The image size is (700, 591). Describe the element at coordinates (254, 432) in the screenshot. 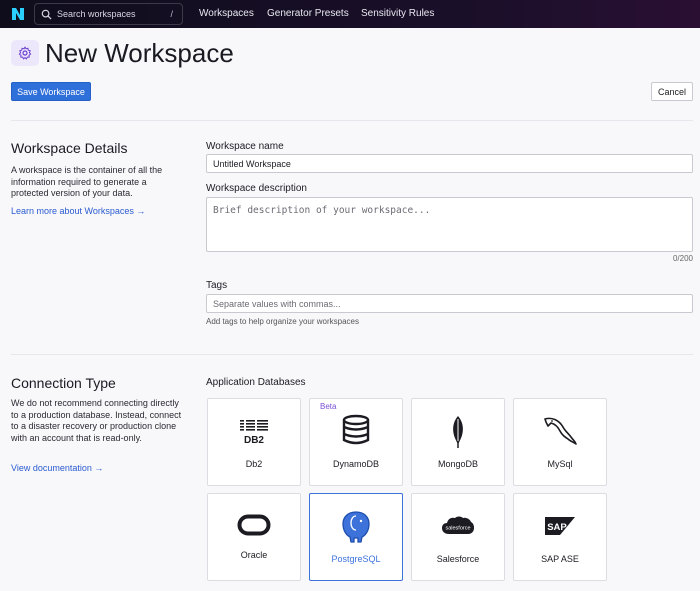

I see `ibm-db2-icon: DB2` at that location.